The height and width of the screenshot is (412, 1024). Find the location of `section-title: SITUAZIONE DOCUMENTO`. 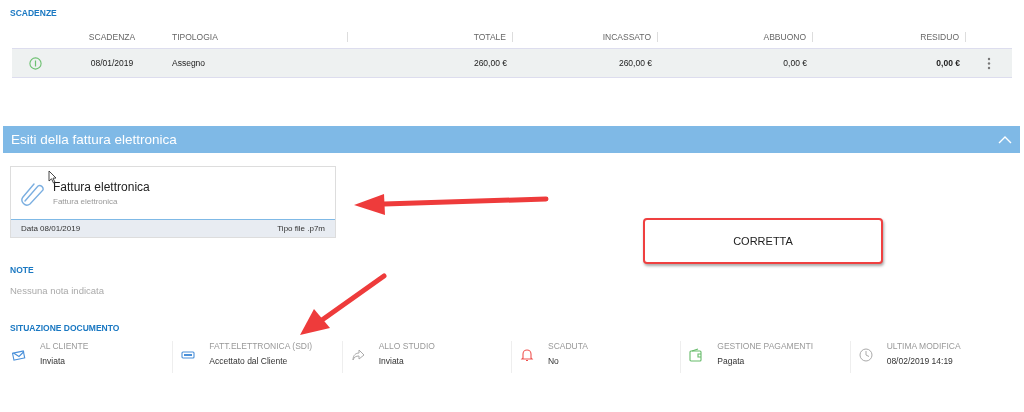

section-title: SITUAZIONE DOCUMENTO is located at coordinates (64, 327).